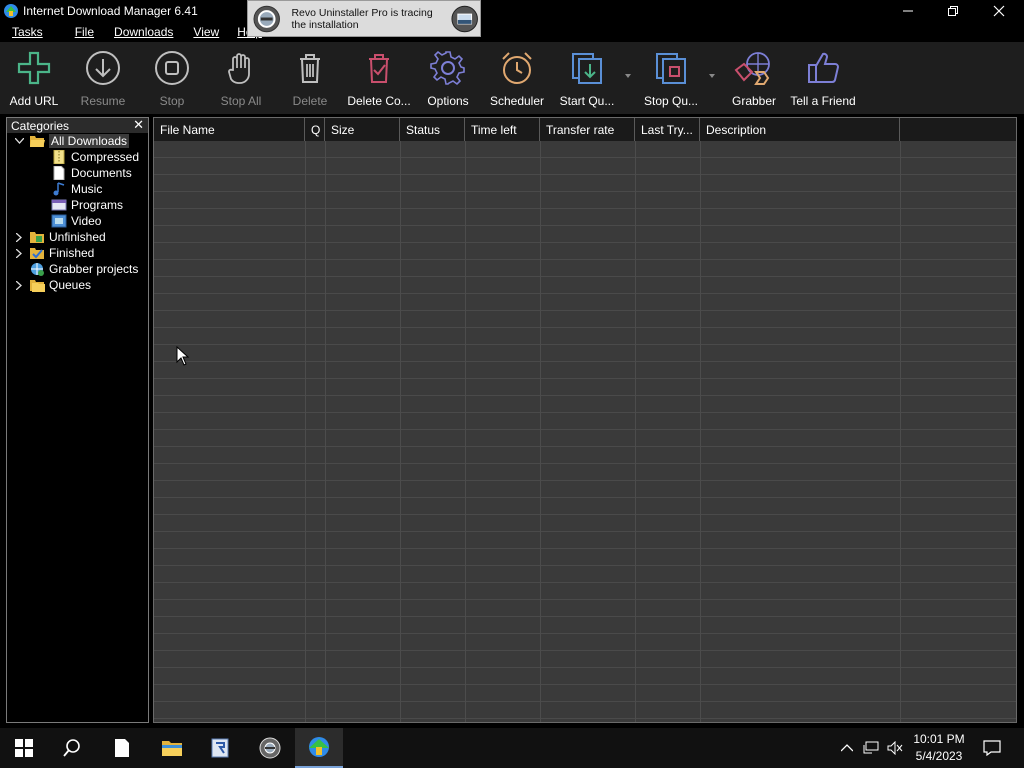  What do you see at coordinates (712, 76) in the screenshot?
I see `stop-queue-dropdown-icon` at bounding box center [712, 76].